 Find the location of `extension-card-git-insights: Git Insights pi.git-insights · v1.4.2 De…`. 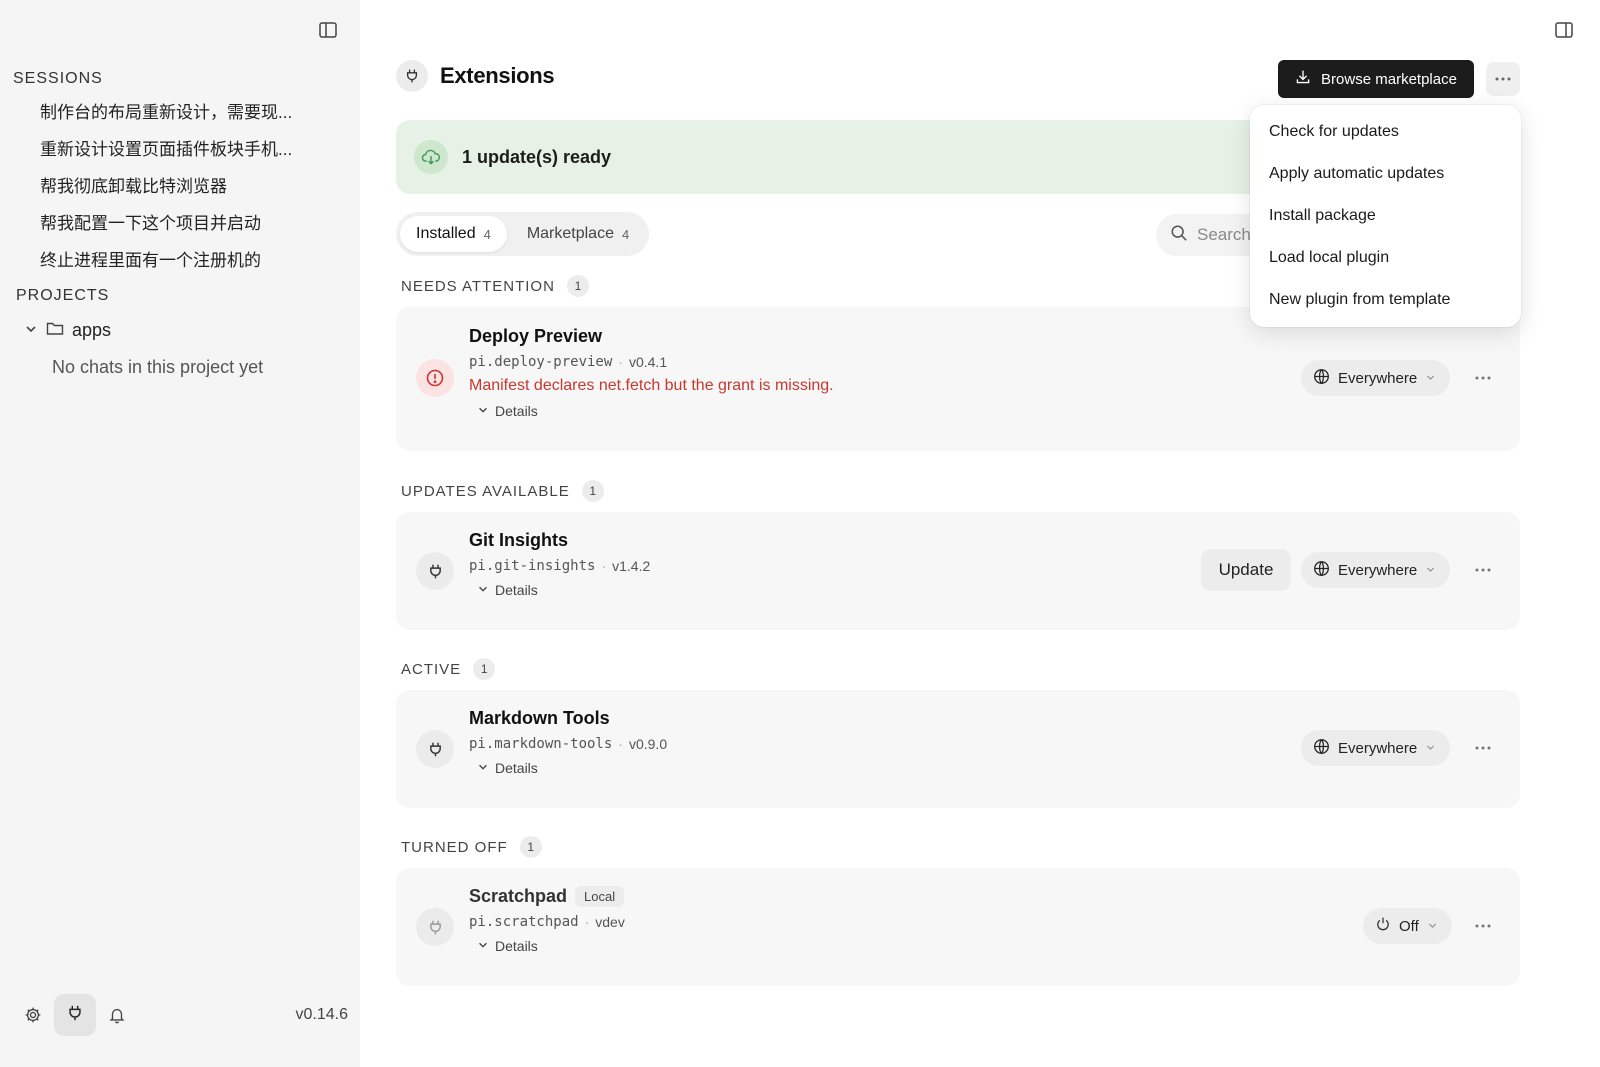

extension-card-git-insights: Git Insights pi.git-insights · v1.4.2 De… is located at coordinates (958, 571).